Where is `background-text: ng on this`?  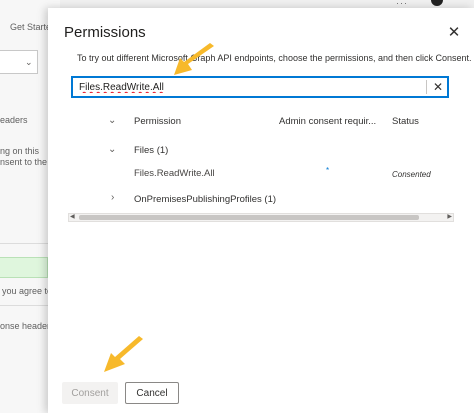 background-text: ng on this is located at coordinates (20, 151).